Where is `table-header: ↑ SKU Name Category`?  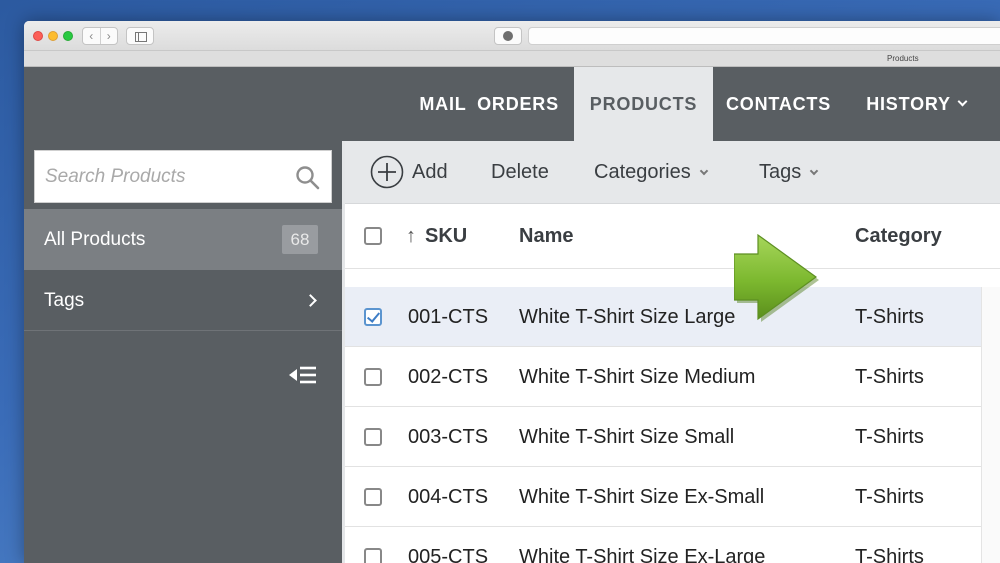 table-header: ↑ SKU Name Category is located at coordinates (672, 236).